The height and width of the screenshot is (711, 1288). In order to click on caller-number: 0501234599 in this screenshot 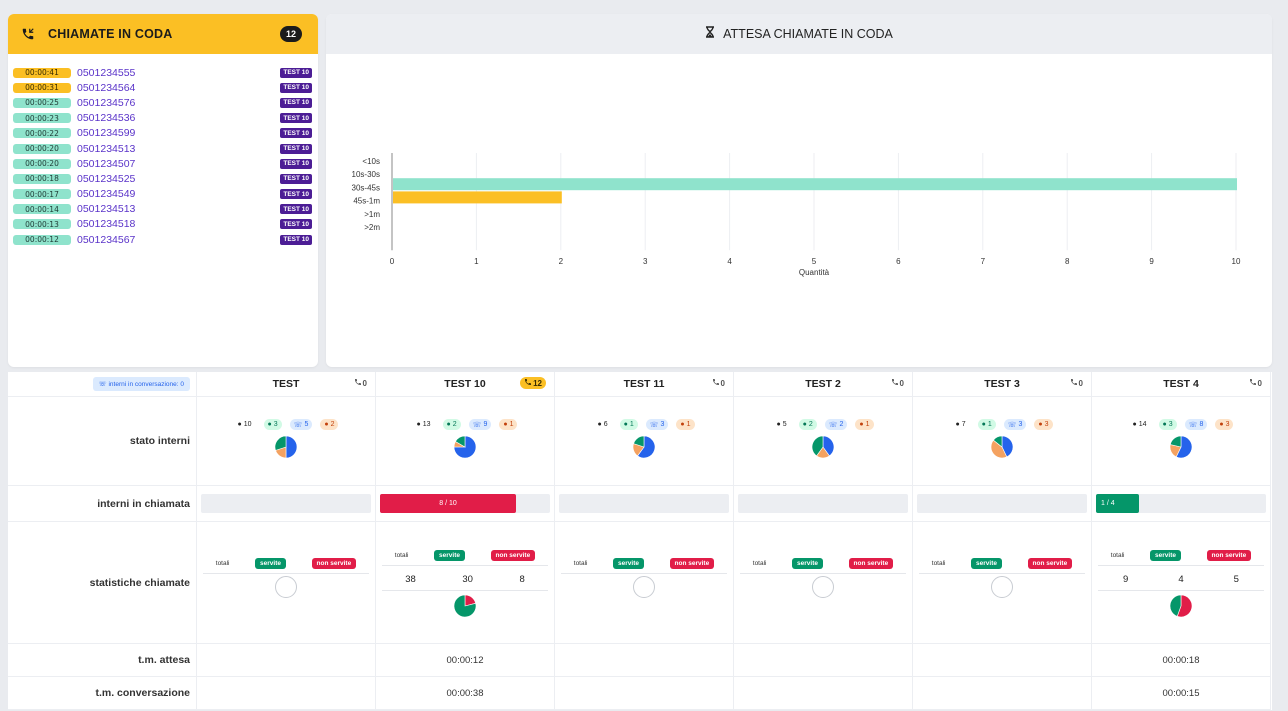, I will do `click(106, 133)`.